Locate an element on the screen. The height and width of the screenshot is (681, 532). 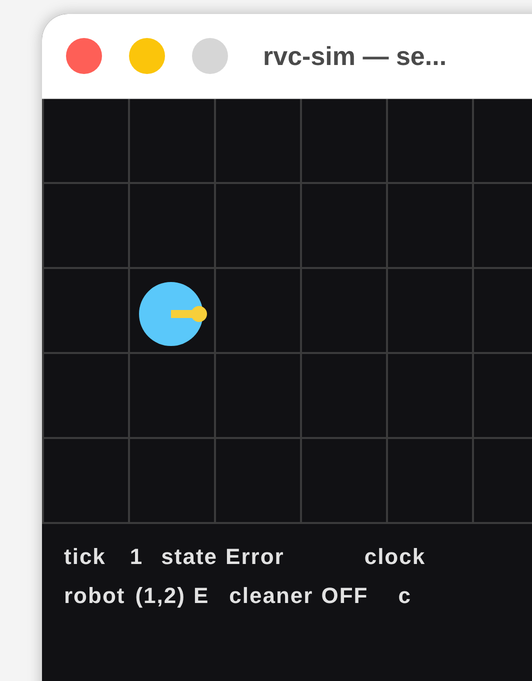
status-text: OFF is located at coordinates (344, 596).